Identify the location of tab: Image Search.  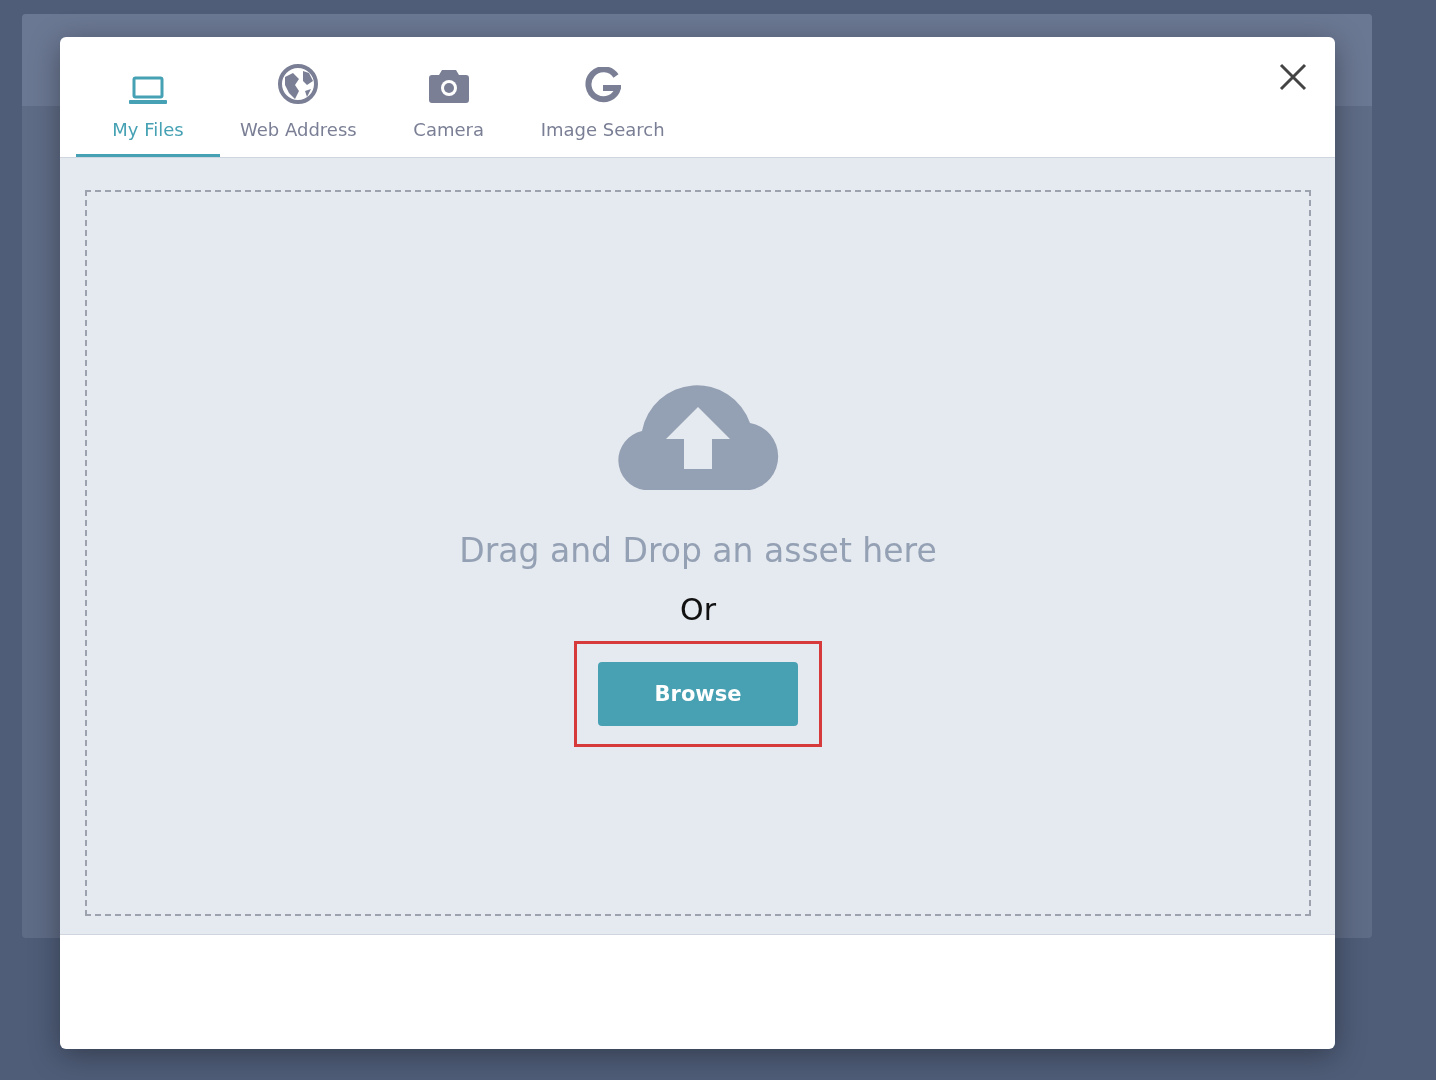
(602, 97).